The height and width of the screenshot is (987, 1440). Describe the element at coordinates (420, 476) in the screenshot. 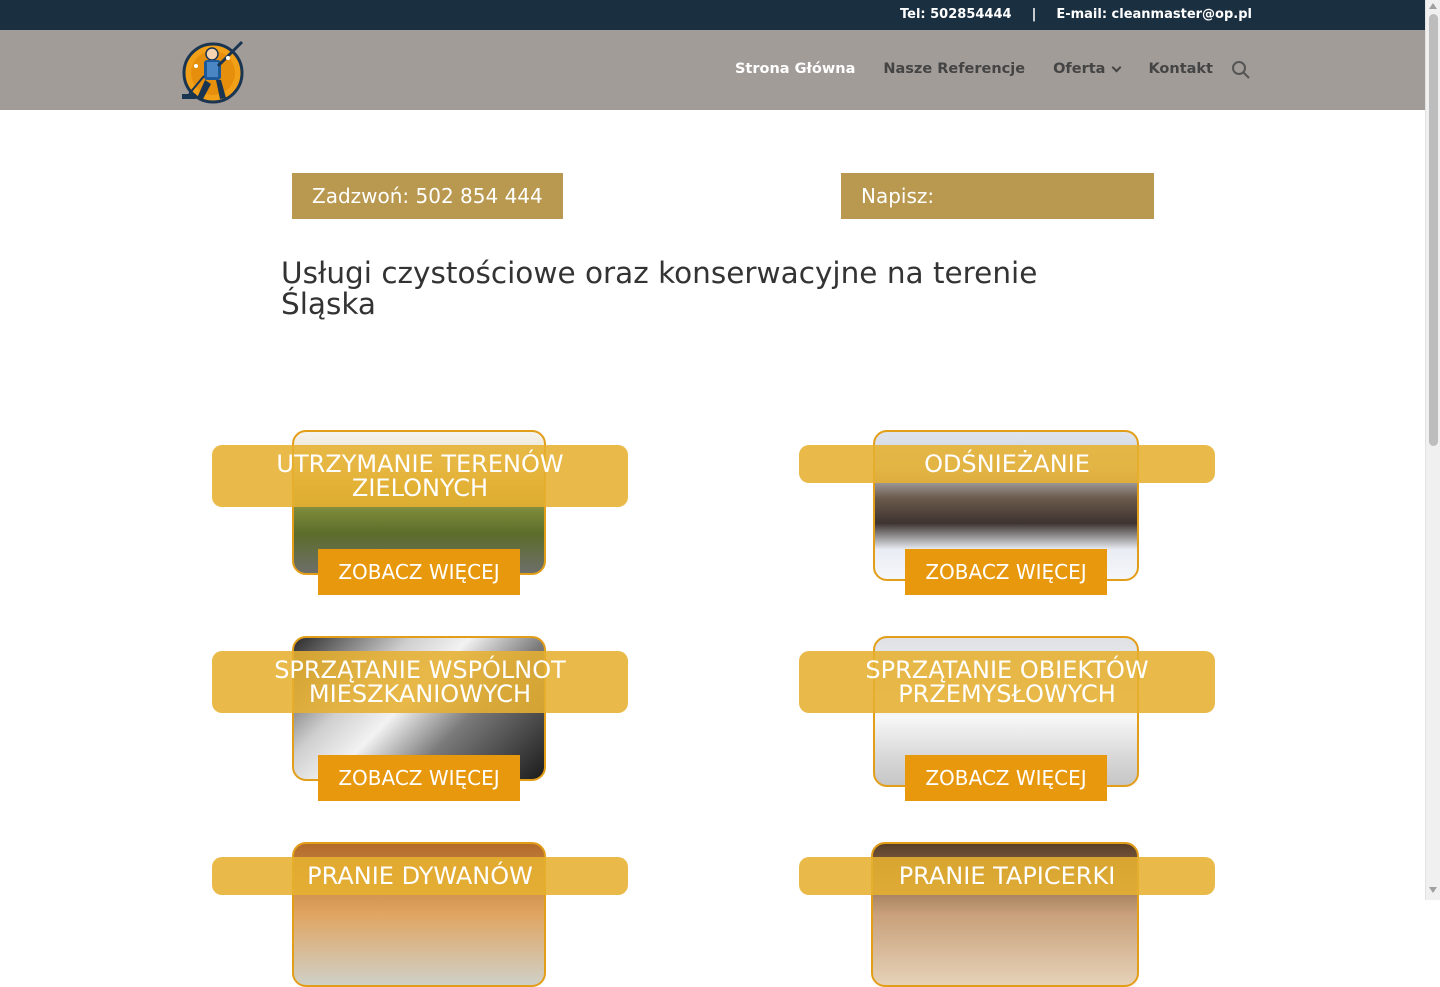

I see `service-title: UTRZYMANIE TERENÓW ZIELONYCH` at that location.